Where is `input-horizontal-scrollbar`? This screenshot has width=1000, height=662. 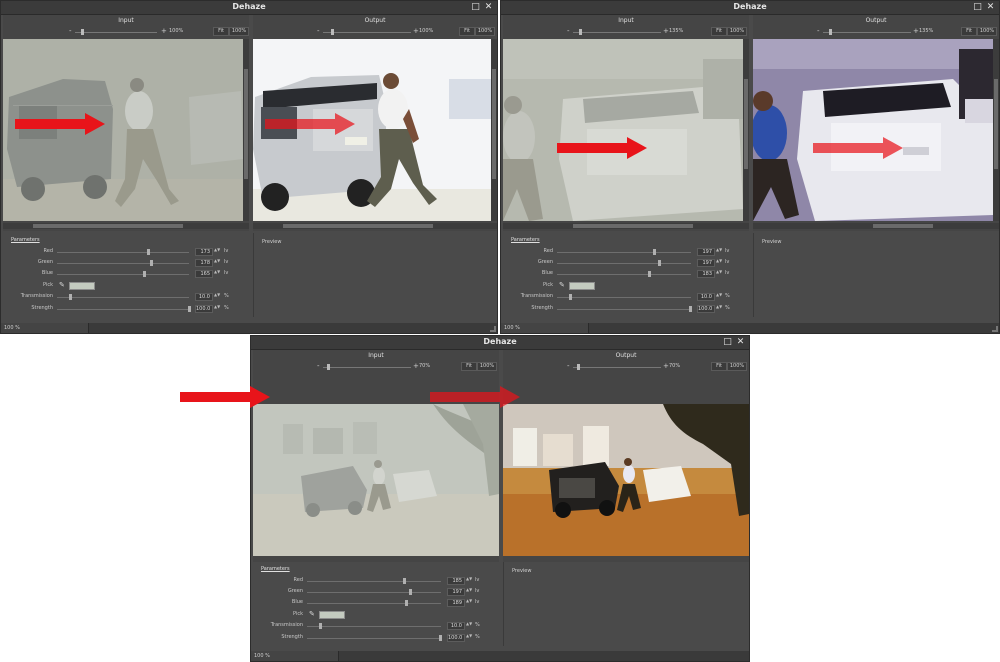 input-horizontal-scrollbar is located at coordinates (126, 226).